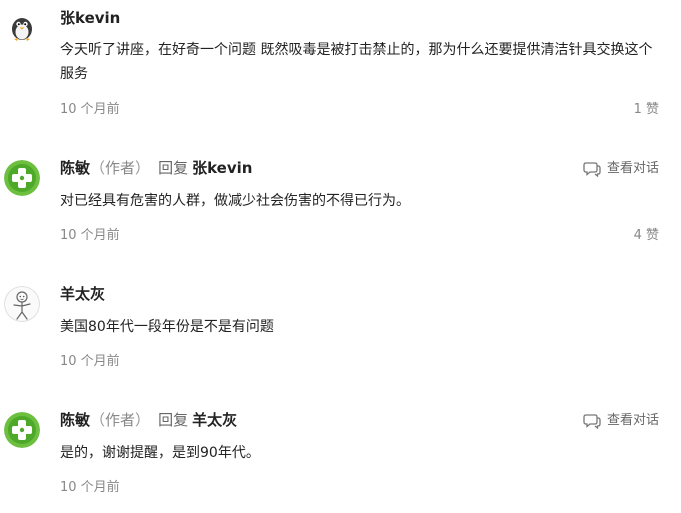 The image size is (681, 513). I want to click on author-name: 羊太灰, so click(82, 294).